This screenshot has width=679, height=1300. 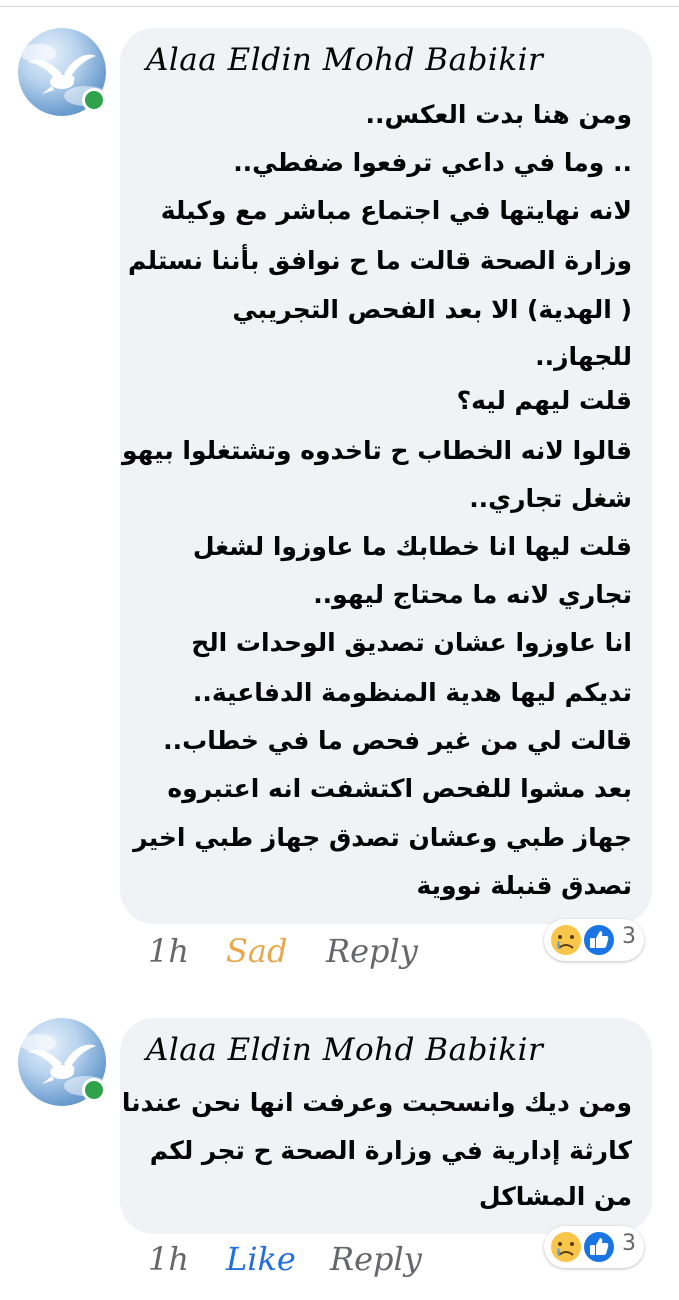 I want to click on comment-actions: 1h Sad Reply, so click(x=348, y=954).